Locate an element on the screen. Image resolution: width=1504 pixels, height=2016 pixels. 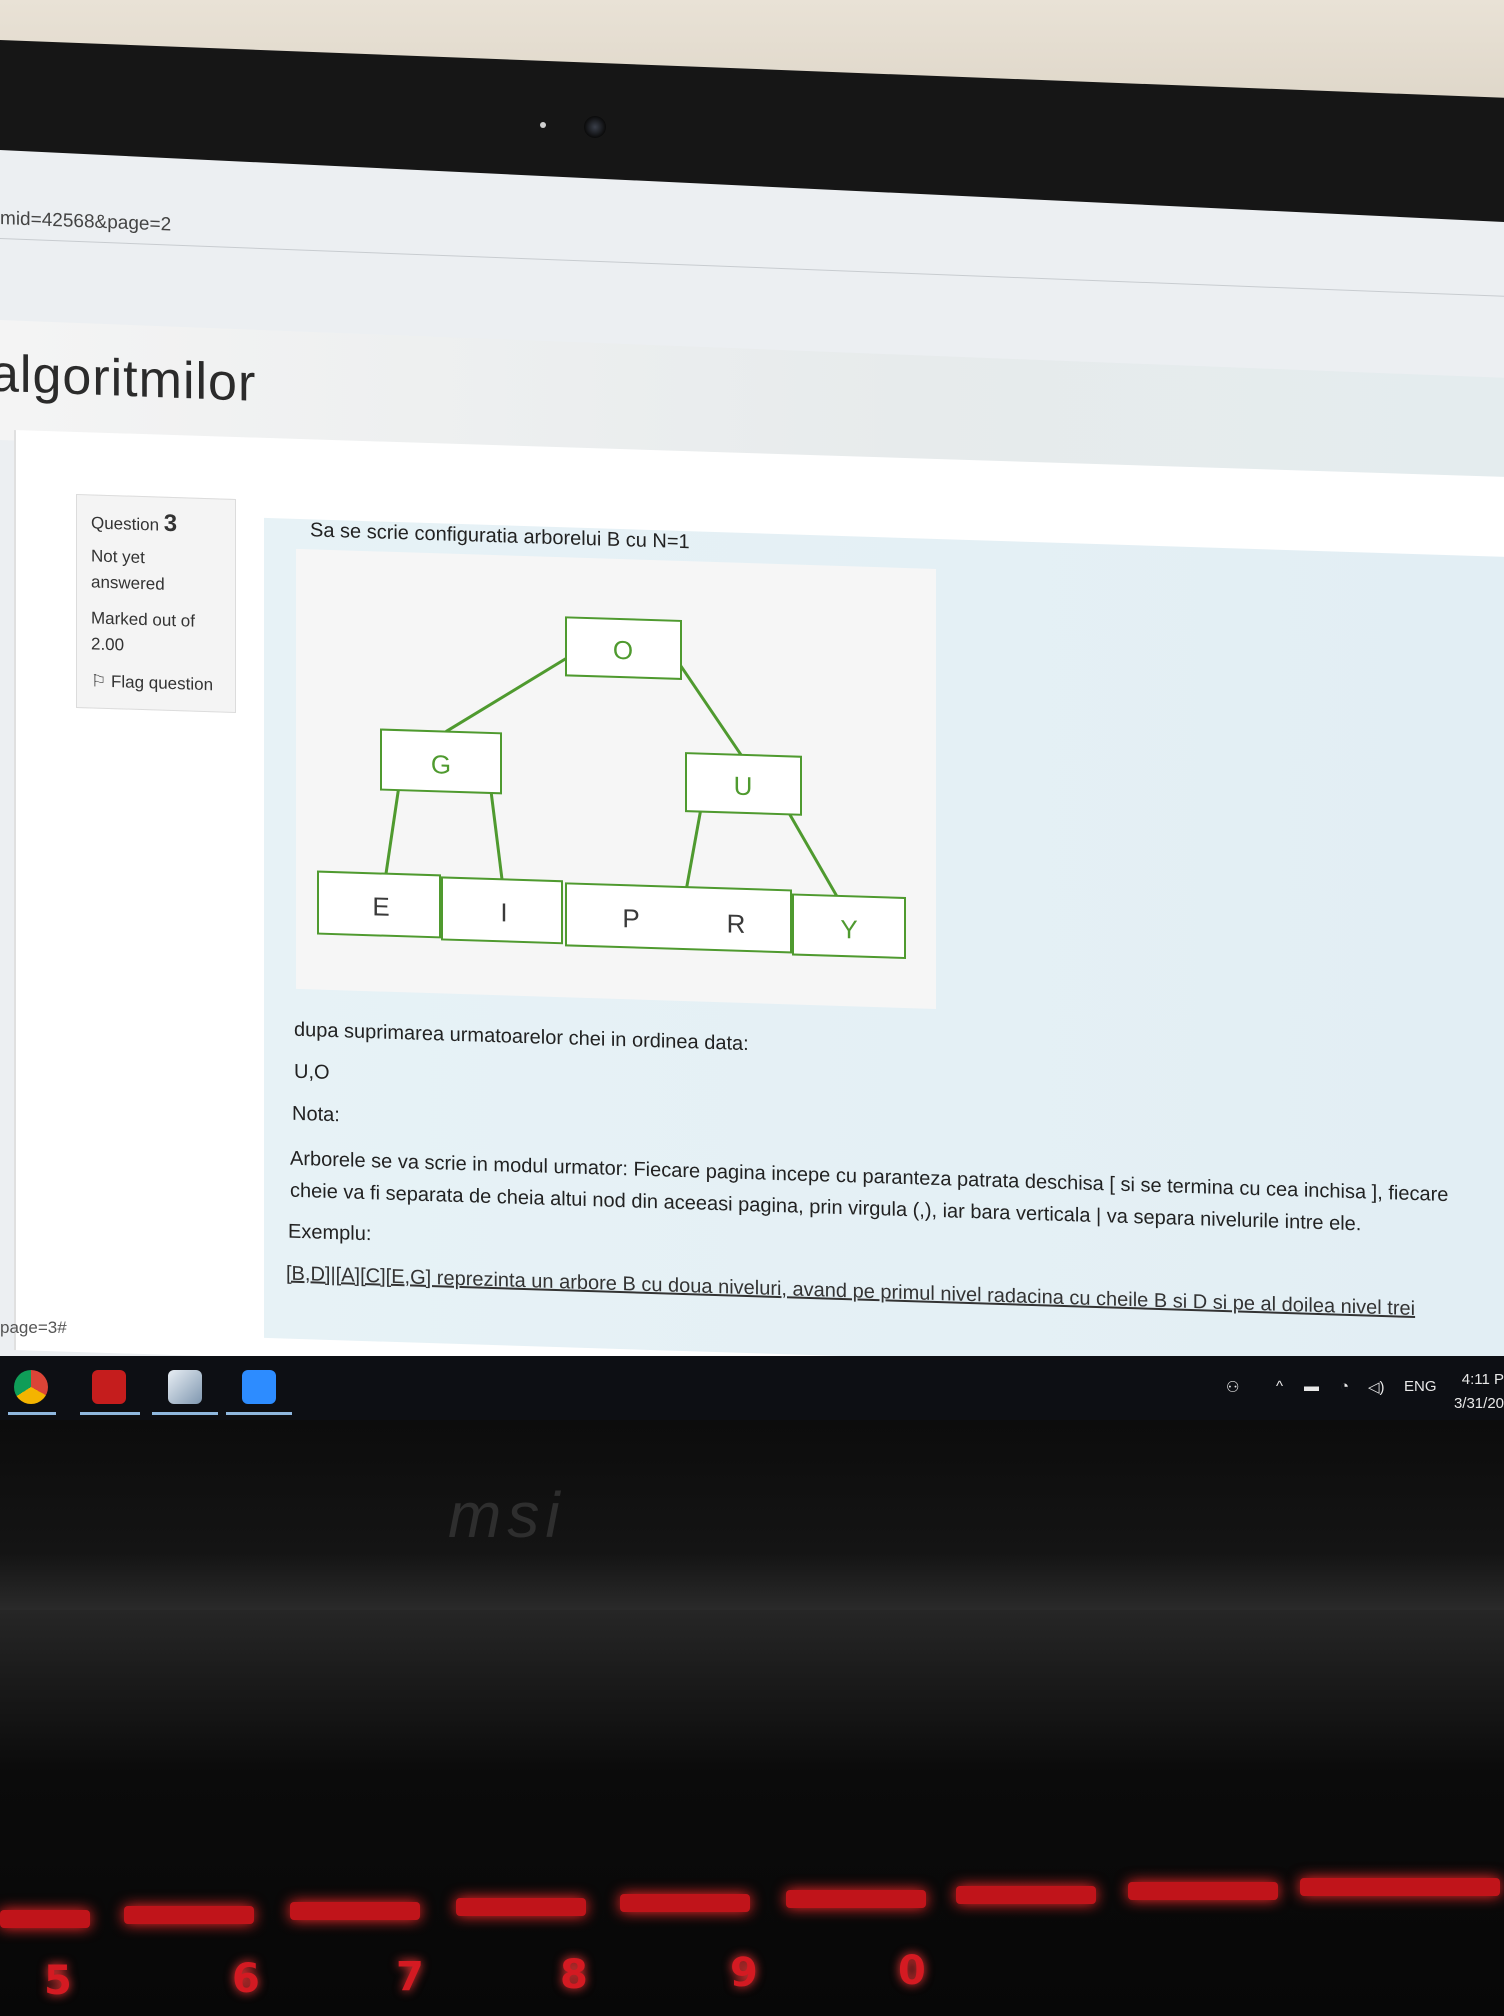
key-u: U is located at coordinates (743, 786).